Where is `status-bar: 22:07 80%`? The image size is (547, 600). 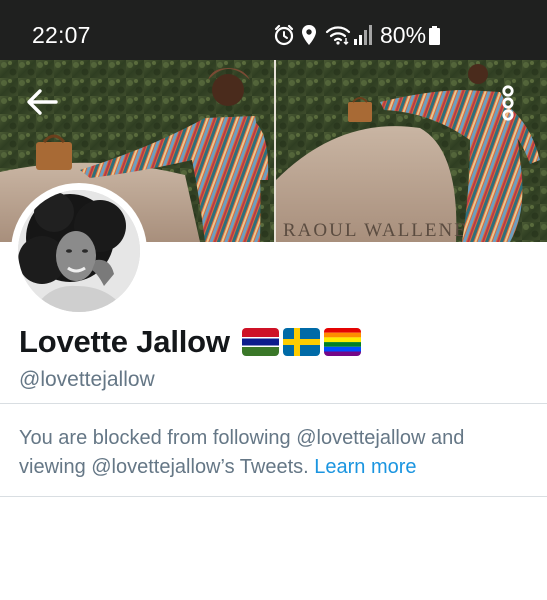 status-bar: 22:07 80% is located at coordinates (273, 30).